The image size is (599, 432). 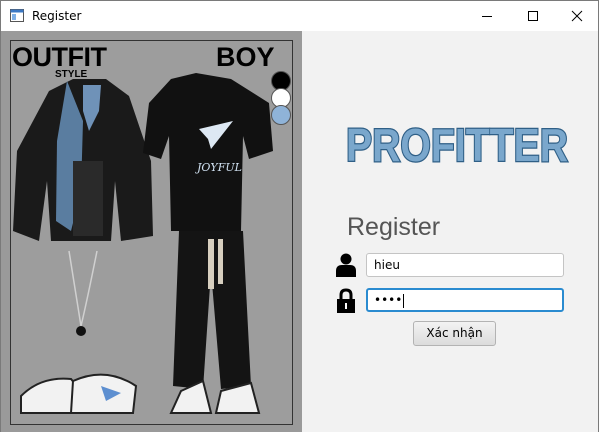 What do you see at coordinates (388, 300) in the screenshot?
I see `password-mask: ••••` at bounding box center [388, 300].